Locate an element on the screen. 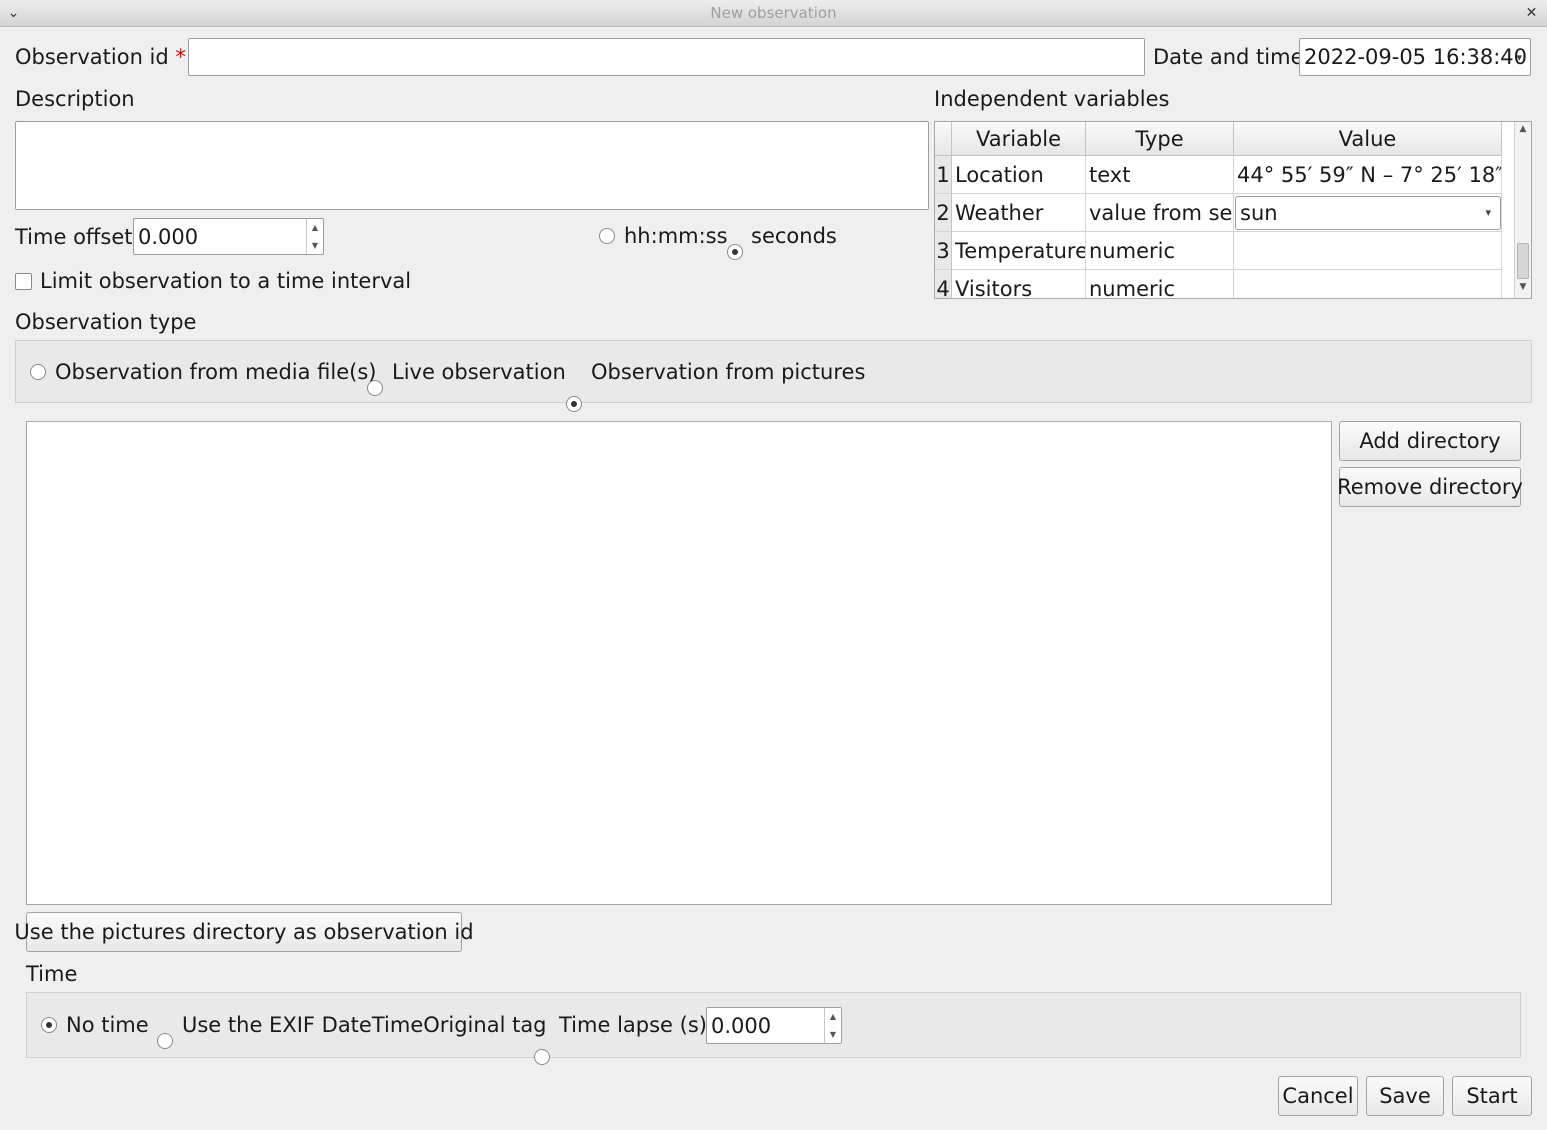 The width and height of the screenshot is (1547, 1130). datetime-combo: 2022-09-05 16:38:40 ▾ is located at coordinates (1415, 57).